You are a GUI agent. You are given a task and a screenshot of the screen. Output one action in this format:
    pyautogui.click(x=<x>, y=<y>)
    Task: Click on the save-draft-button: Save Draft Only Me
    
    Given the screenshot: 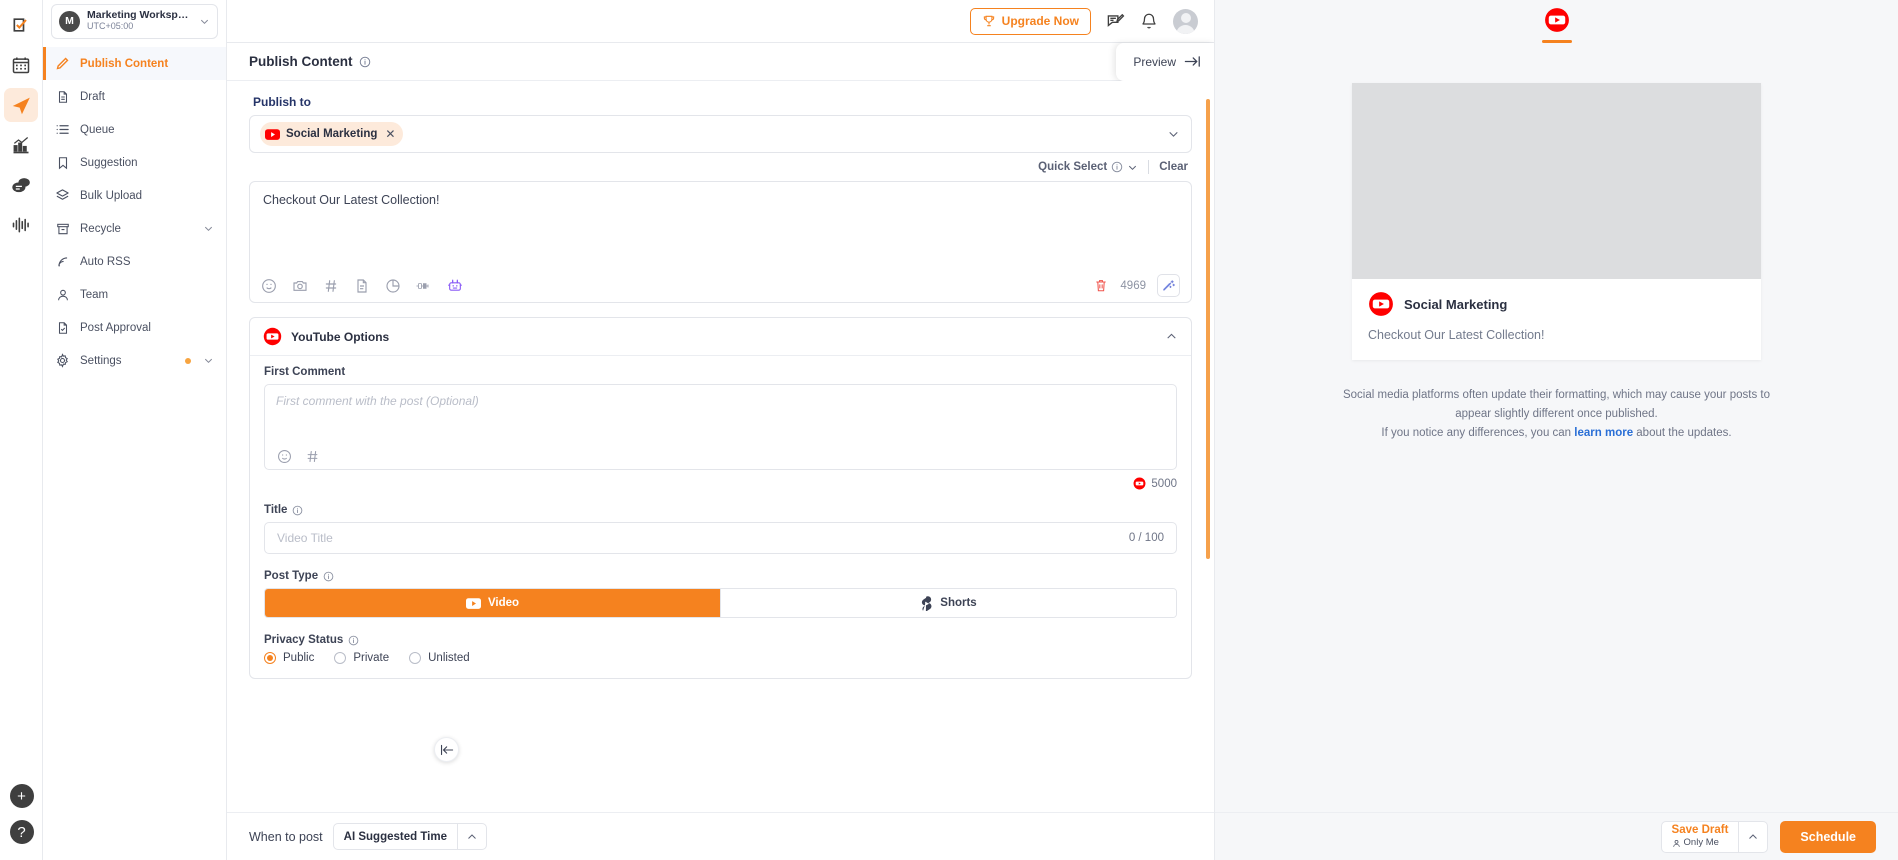 What is the action you would take?
    pyautogui.click(x=1714, y=836)
    